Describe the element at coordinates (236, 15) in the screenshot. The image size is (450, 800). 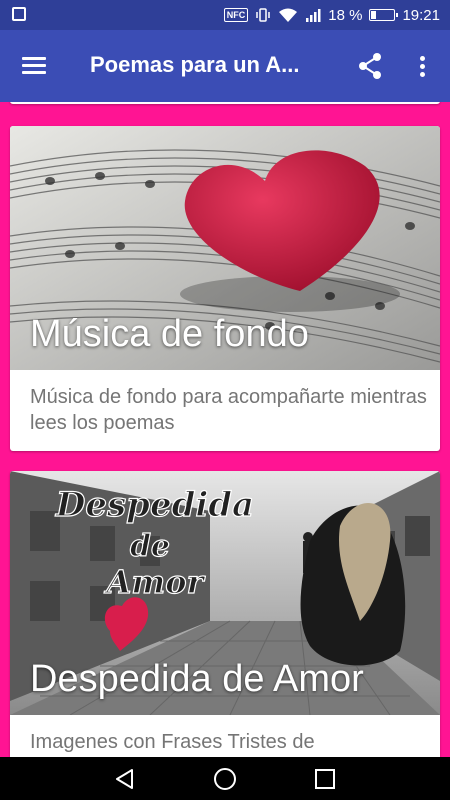
I see `nfc-icon: NFC` at that location.